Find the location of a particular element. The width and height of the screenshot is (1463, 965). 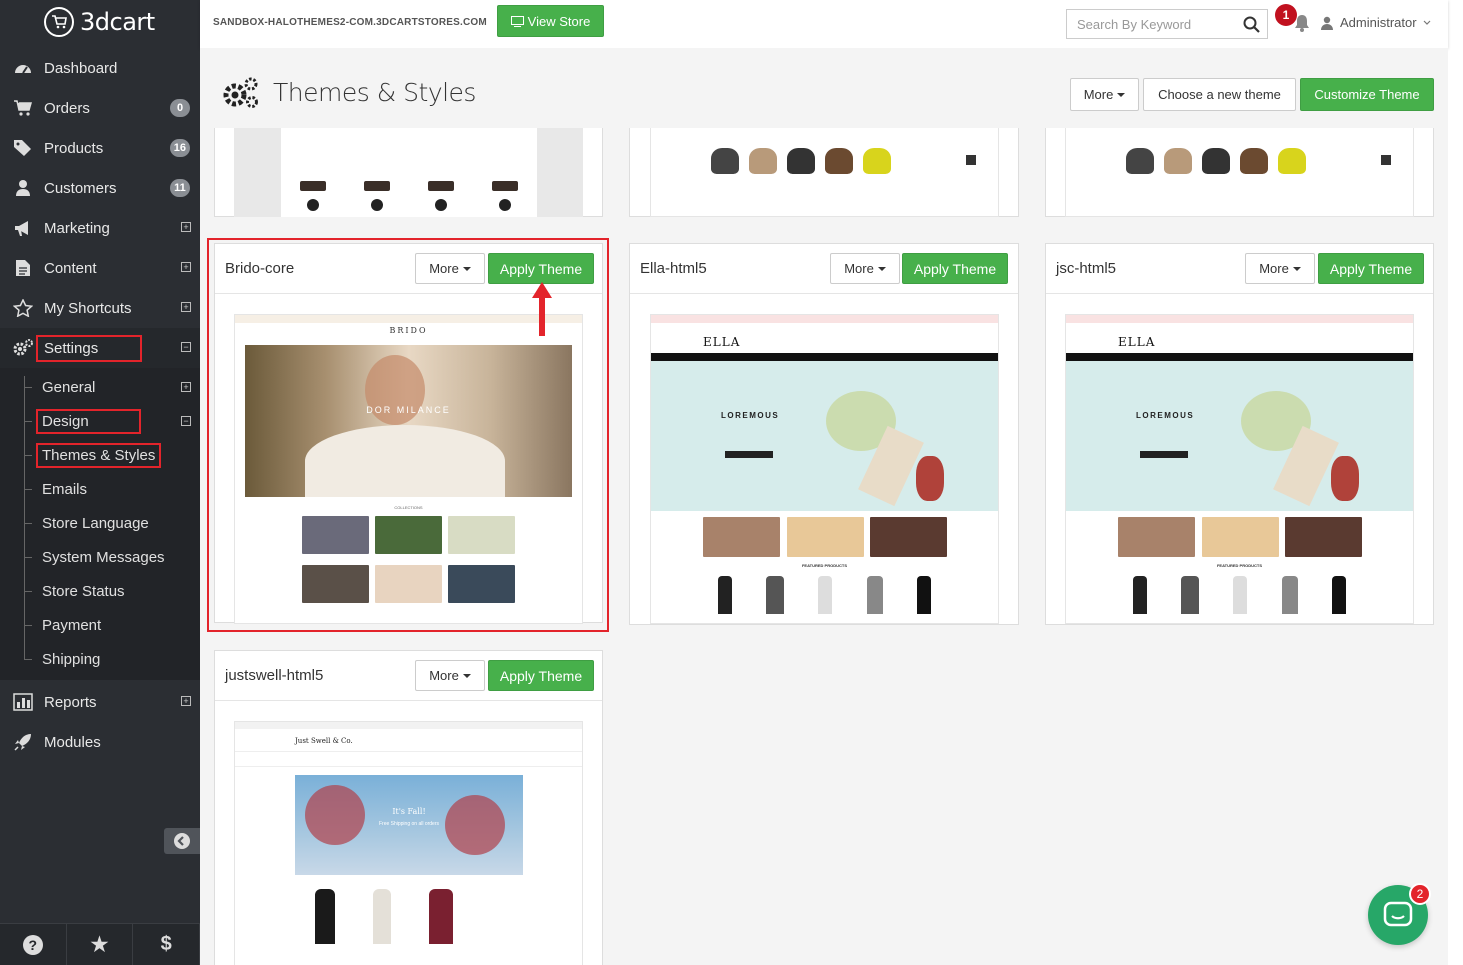

sidebar-subitem-general: General + is located at coordinates (100, 387).